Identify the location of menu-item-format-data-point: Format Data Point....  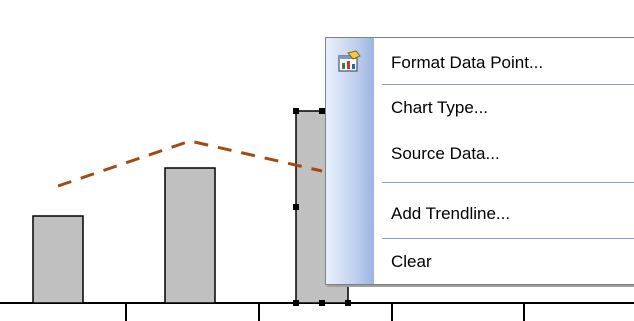
(480, 63).